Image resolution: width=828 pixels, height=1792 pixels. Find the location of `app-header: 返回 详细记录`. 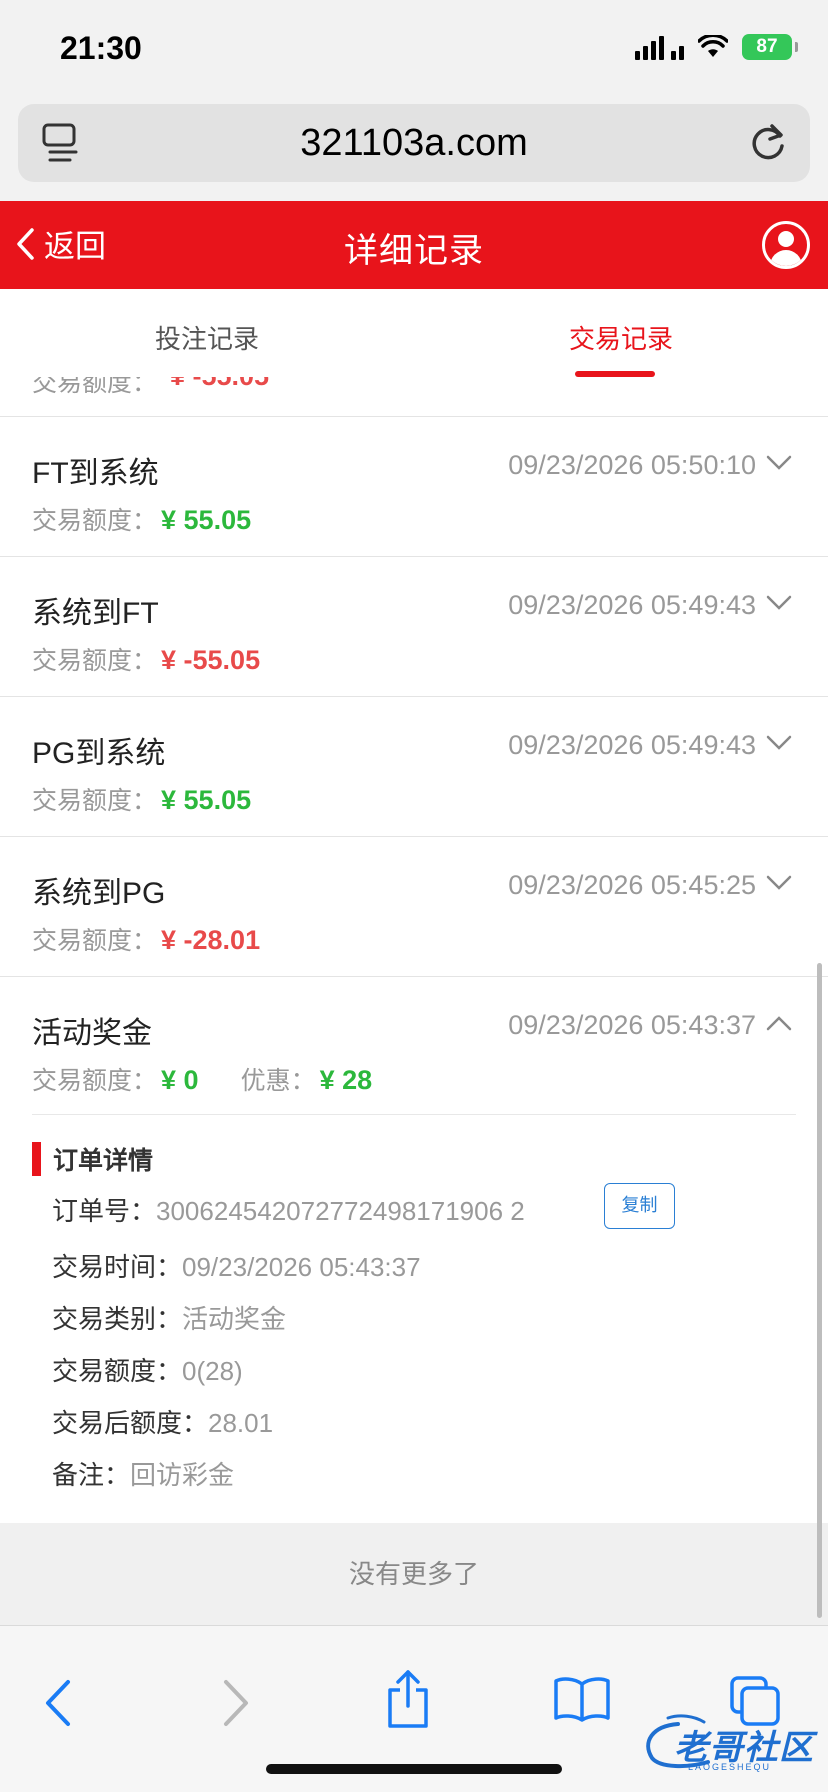

app-header: 返回 详细记录 is located at coordinates (414, 245).